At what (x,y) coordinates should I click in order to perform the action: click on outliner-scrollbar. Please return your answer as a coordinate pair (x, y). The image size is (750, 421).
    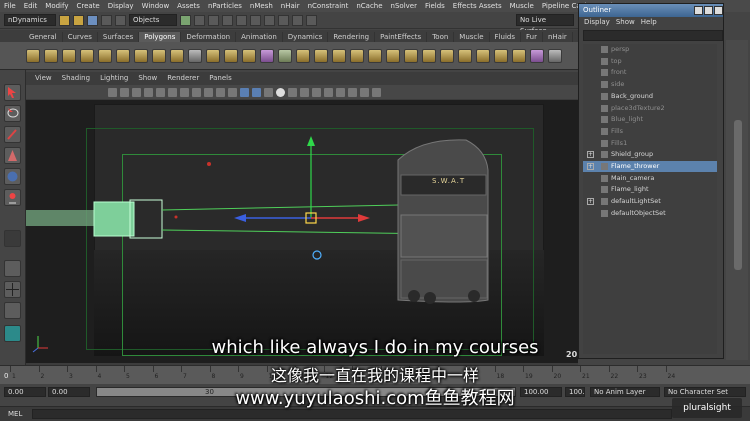
    Looking at the image, I should click on (737, 200).